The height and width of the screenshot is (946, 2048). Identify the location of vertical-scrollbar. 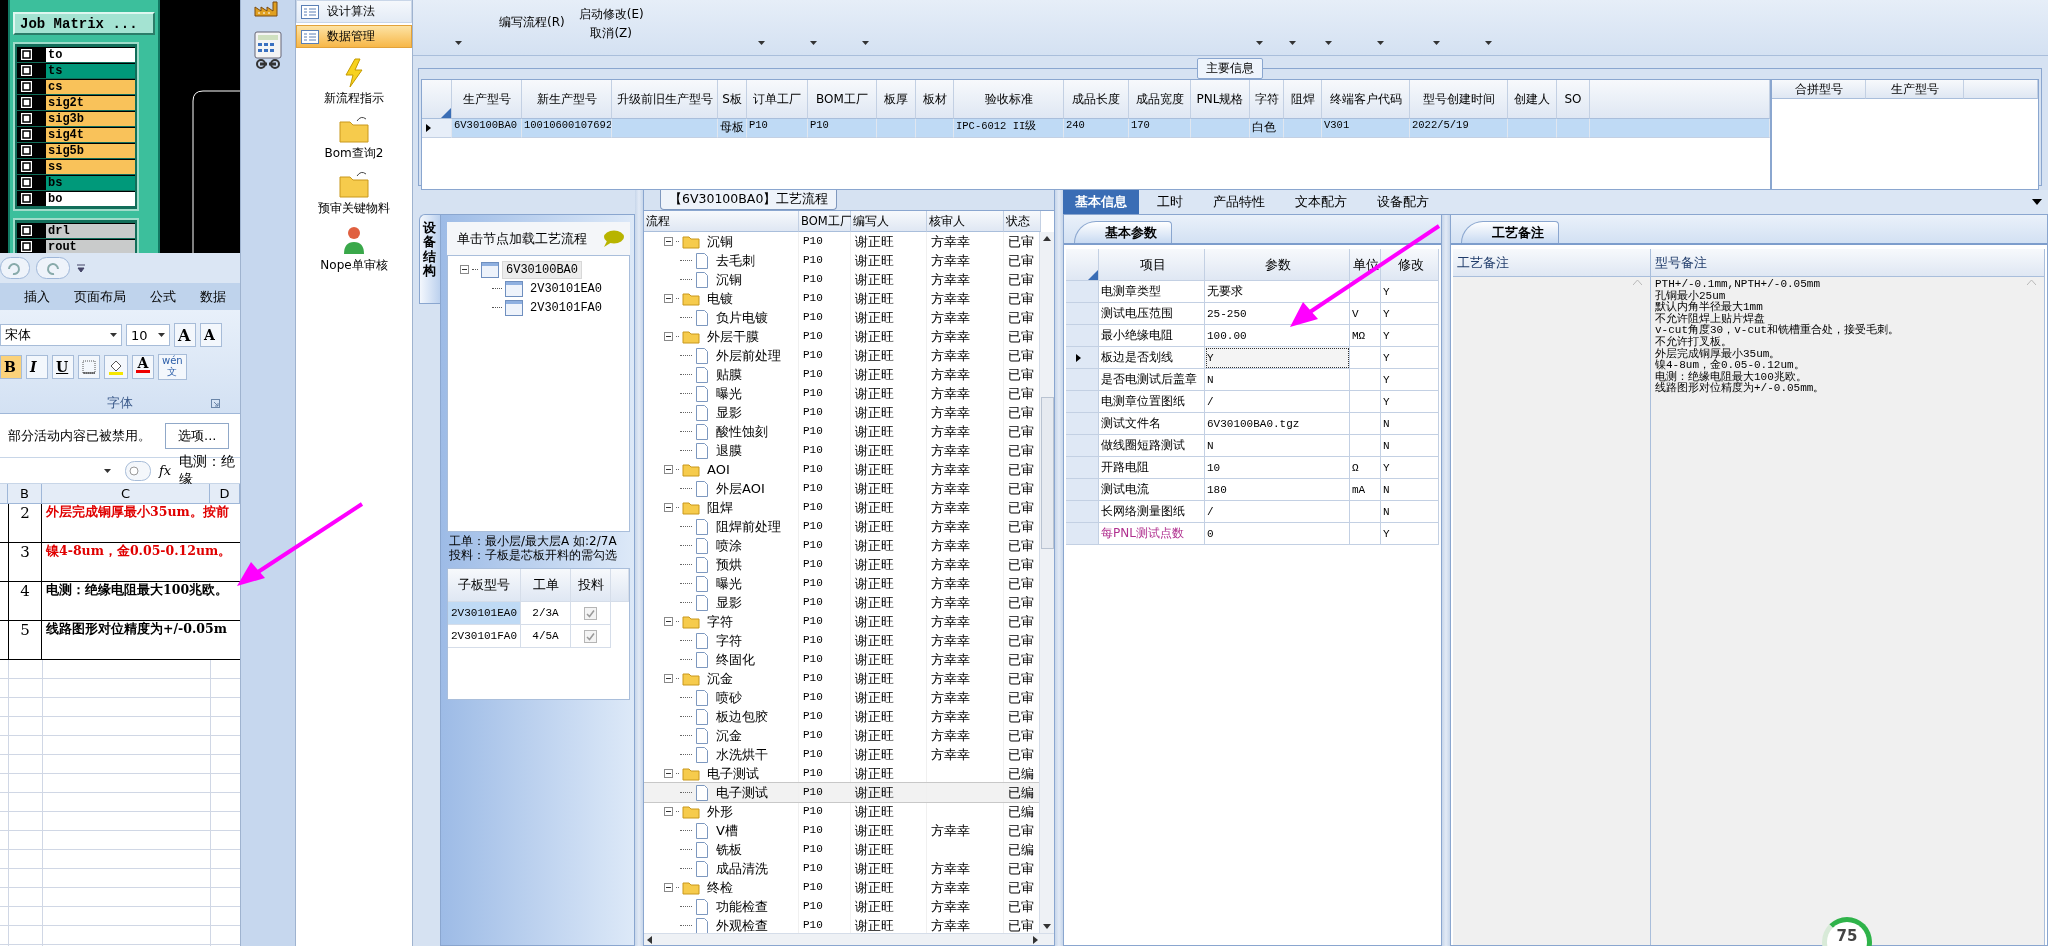
(1046, 582).